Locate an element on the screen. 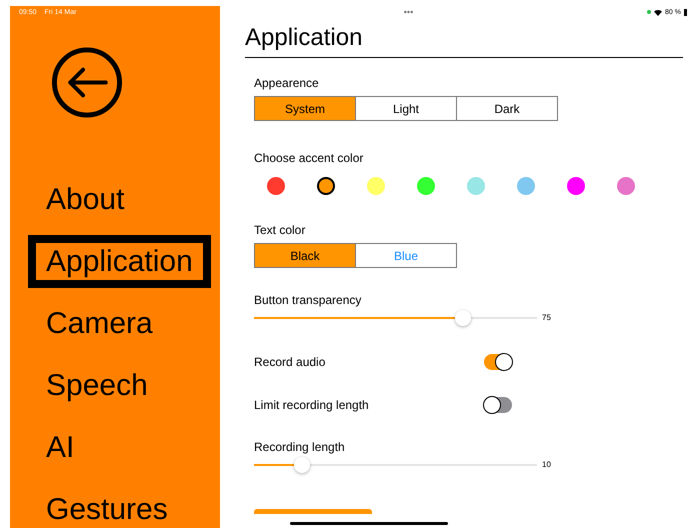  multitask-handle: ••• is located at coordinates (409, 12).